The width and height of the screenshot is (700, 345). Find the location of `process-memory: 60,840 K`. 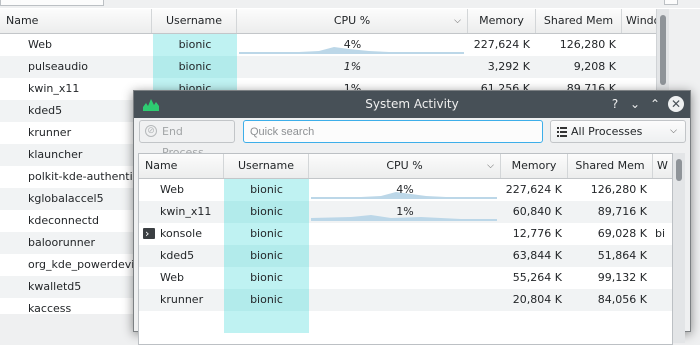

process-memory: 60,840 K is located at coordinates (537, 211).